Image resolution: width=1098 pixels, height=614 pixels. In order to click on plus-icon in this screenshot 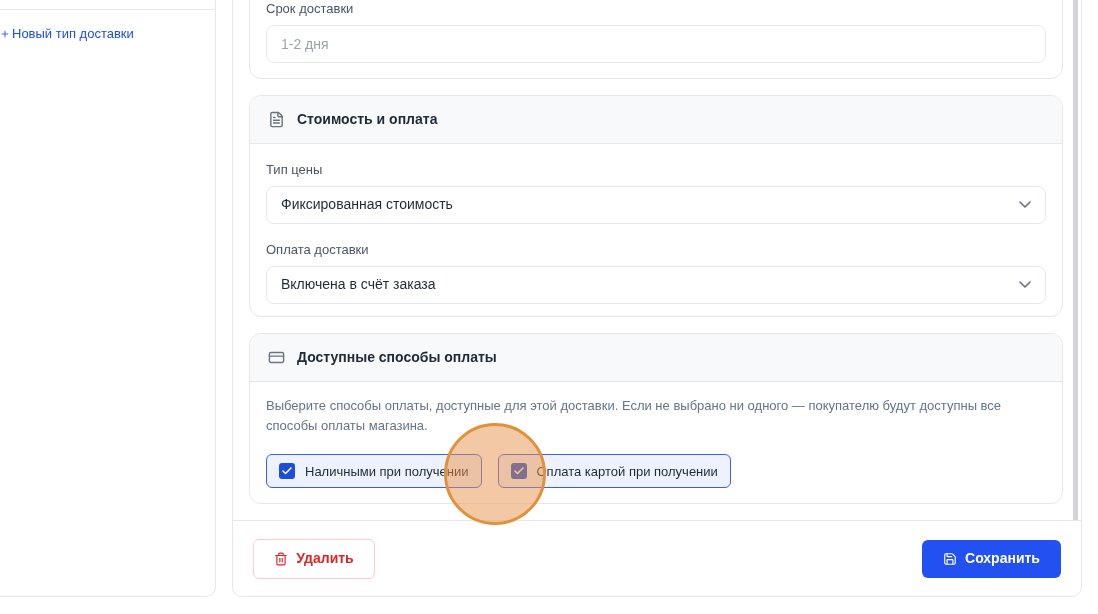, I will do `click(5, 33)`.